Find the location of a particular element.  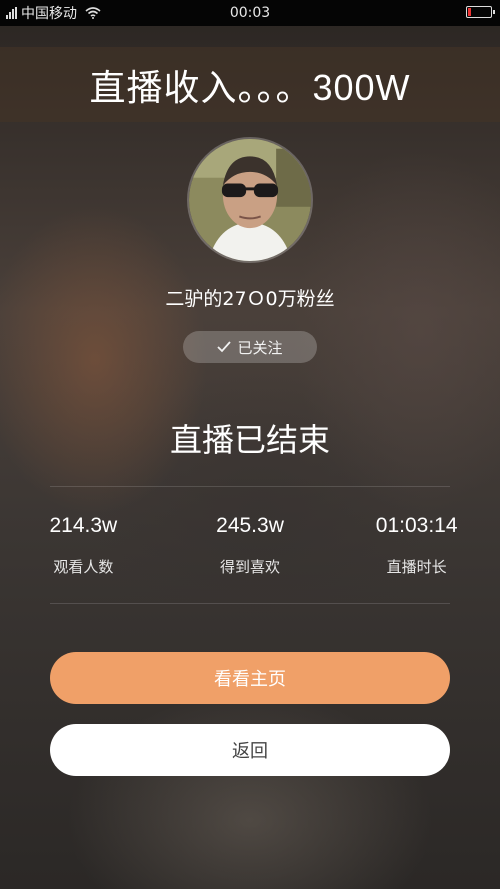

stat-label: 得到喜欢 is located at coordinates (250, 567).